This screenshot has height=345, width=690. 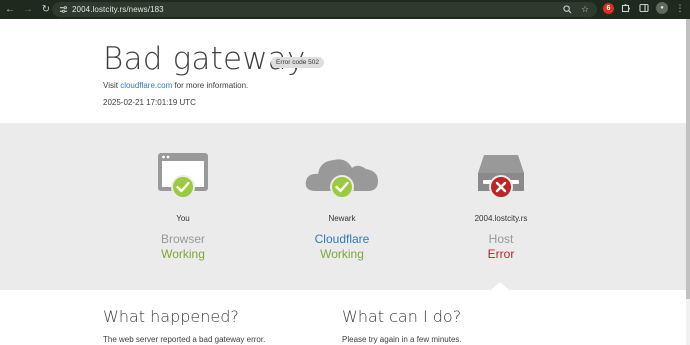 What do you see at coordinates (10, 10) in the screenshot?
I see `back-icon: ←` at bounding box center [10, 10].